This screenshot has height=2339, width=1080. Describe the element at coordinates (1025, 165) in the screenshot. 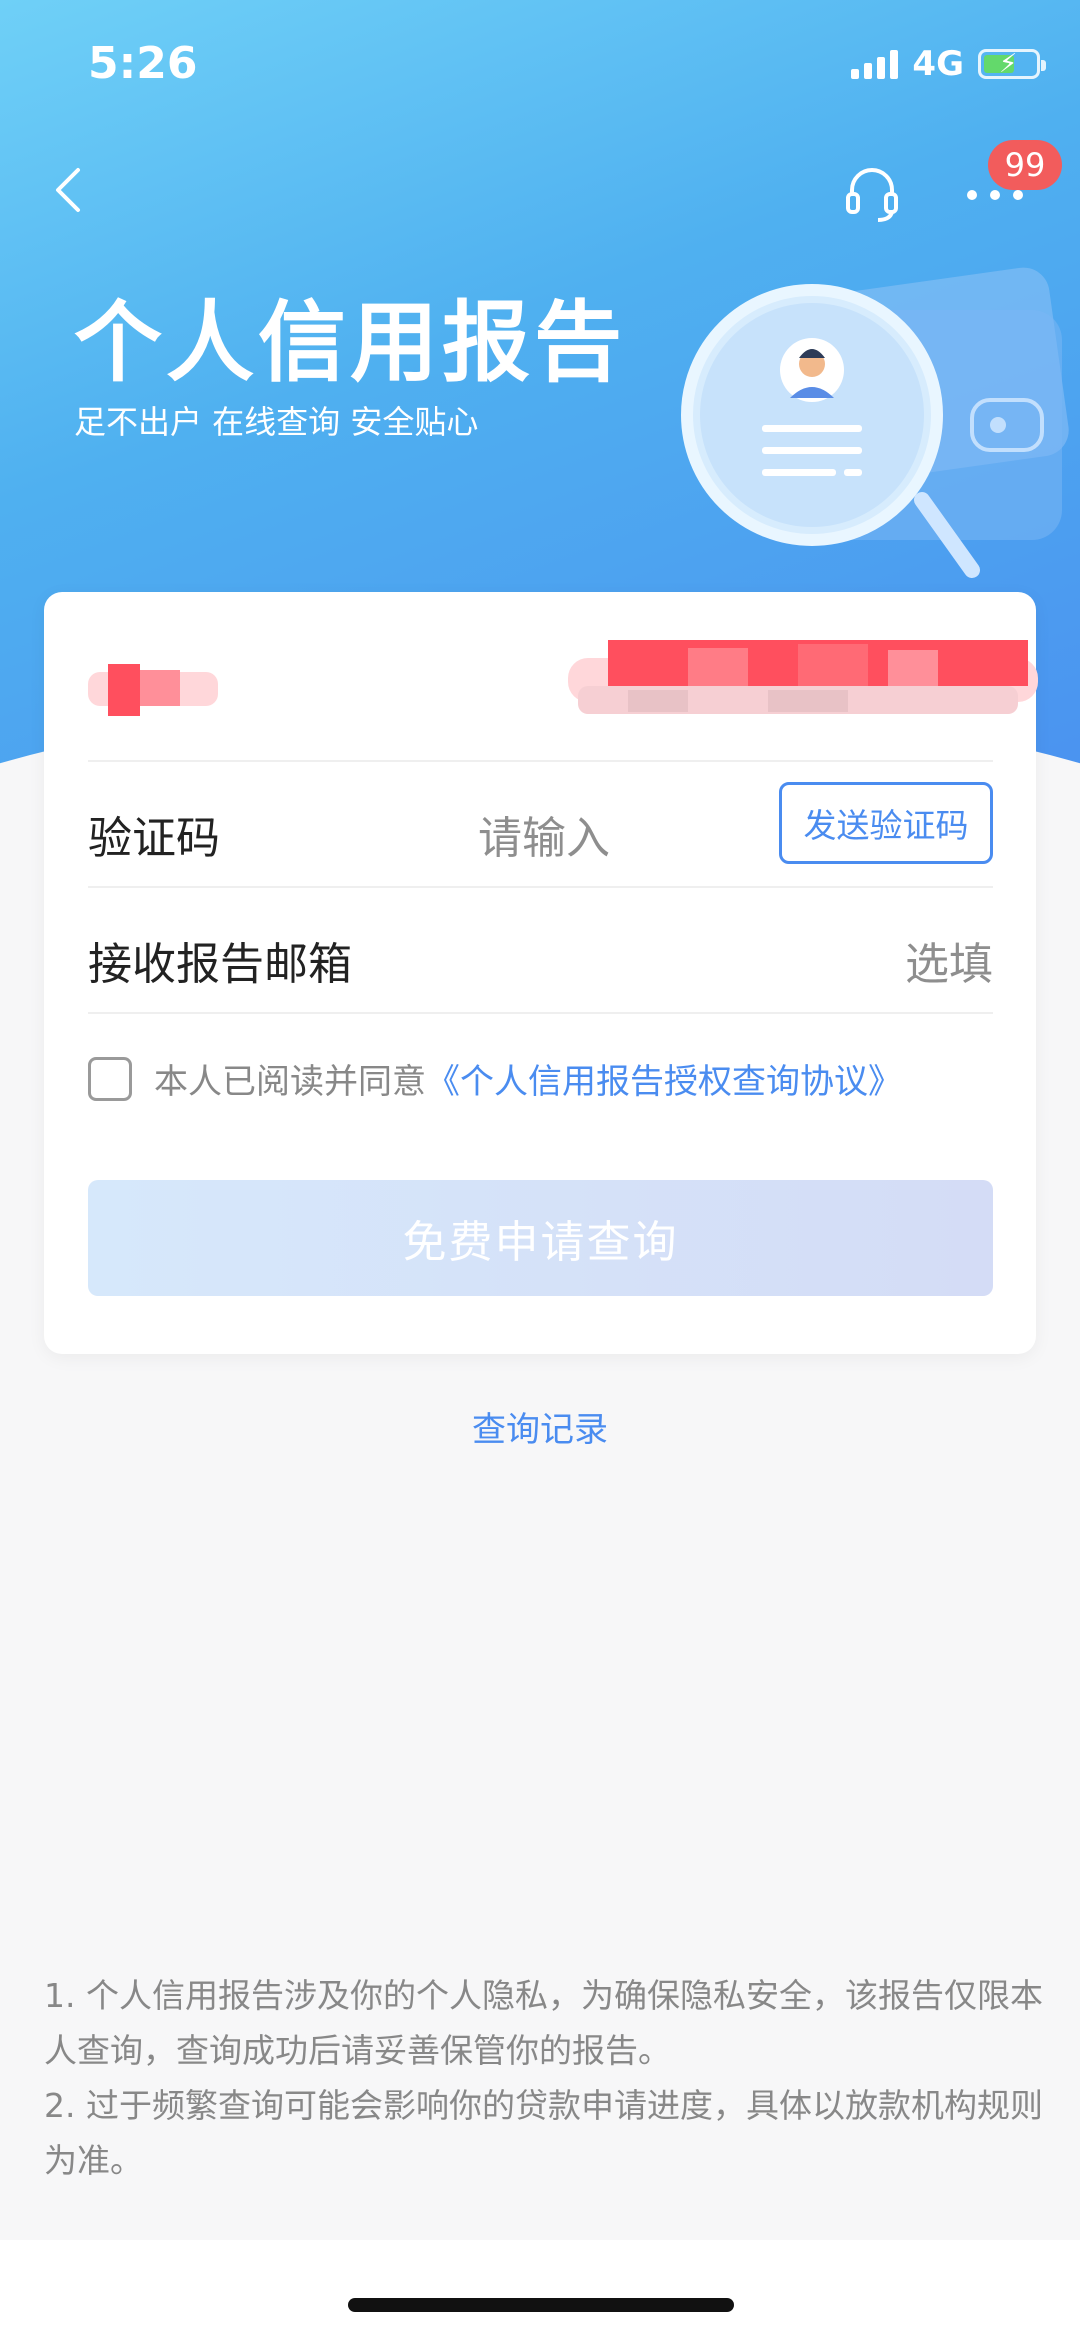

I see `notification-badge: 99` at that location.